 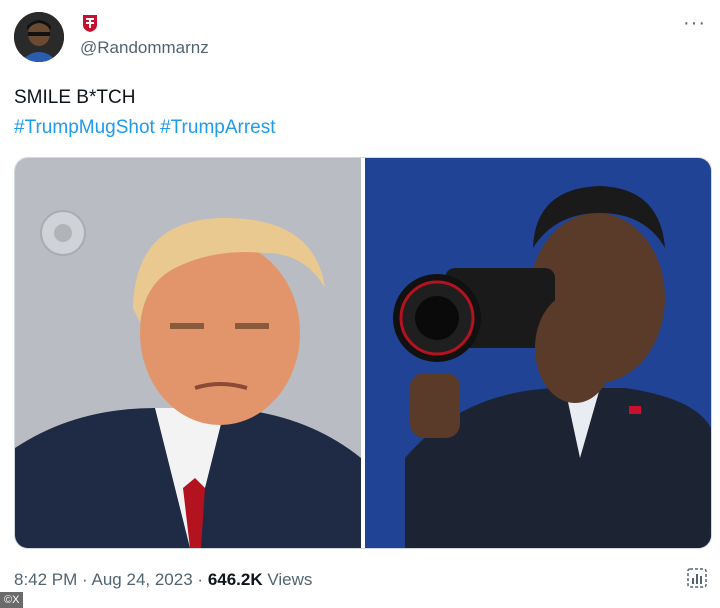 What do you see at coordinates (75, 97) in the screenshot?
I see `tweet-text: SMILE B*TCH` at bounding box center [75, 97].